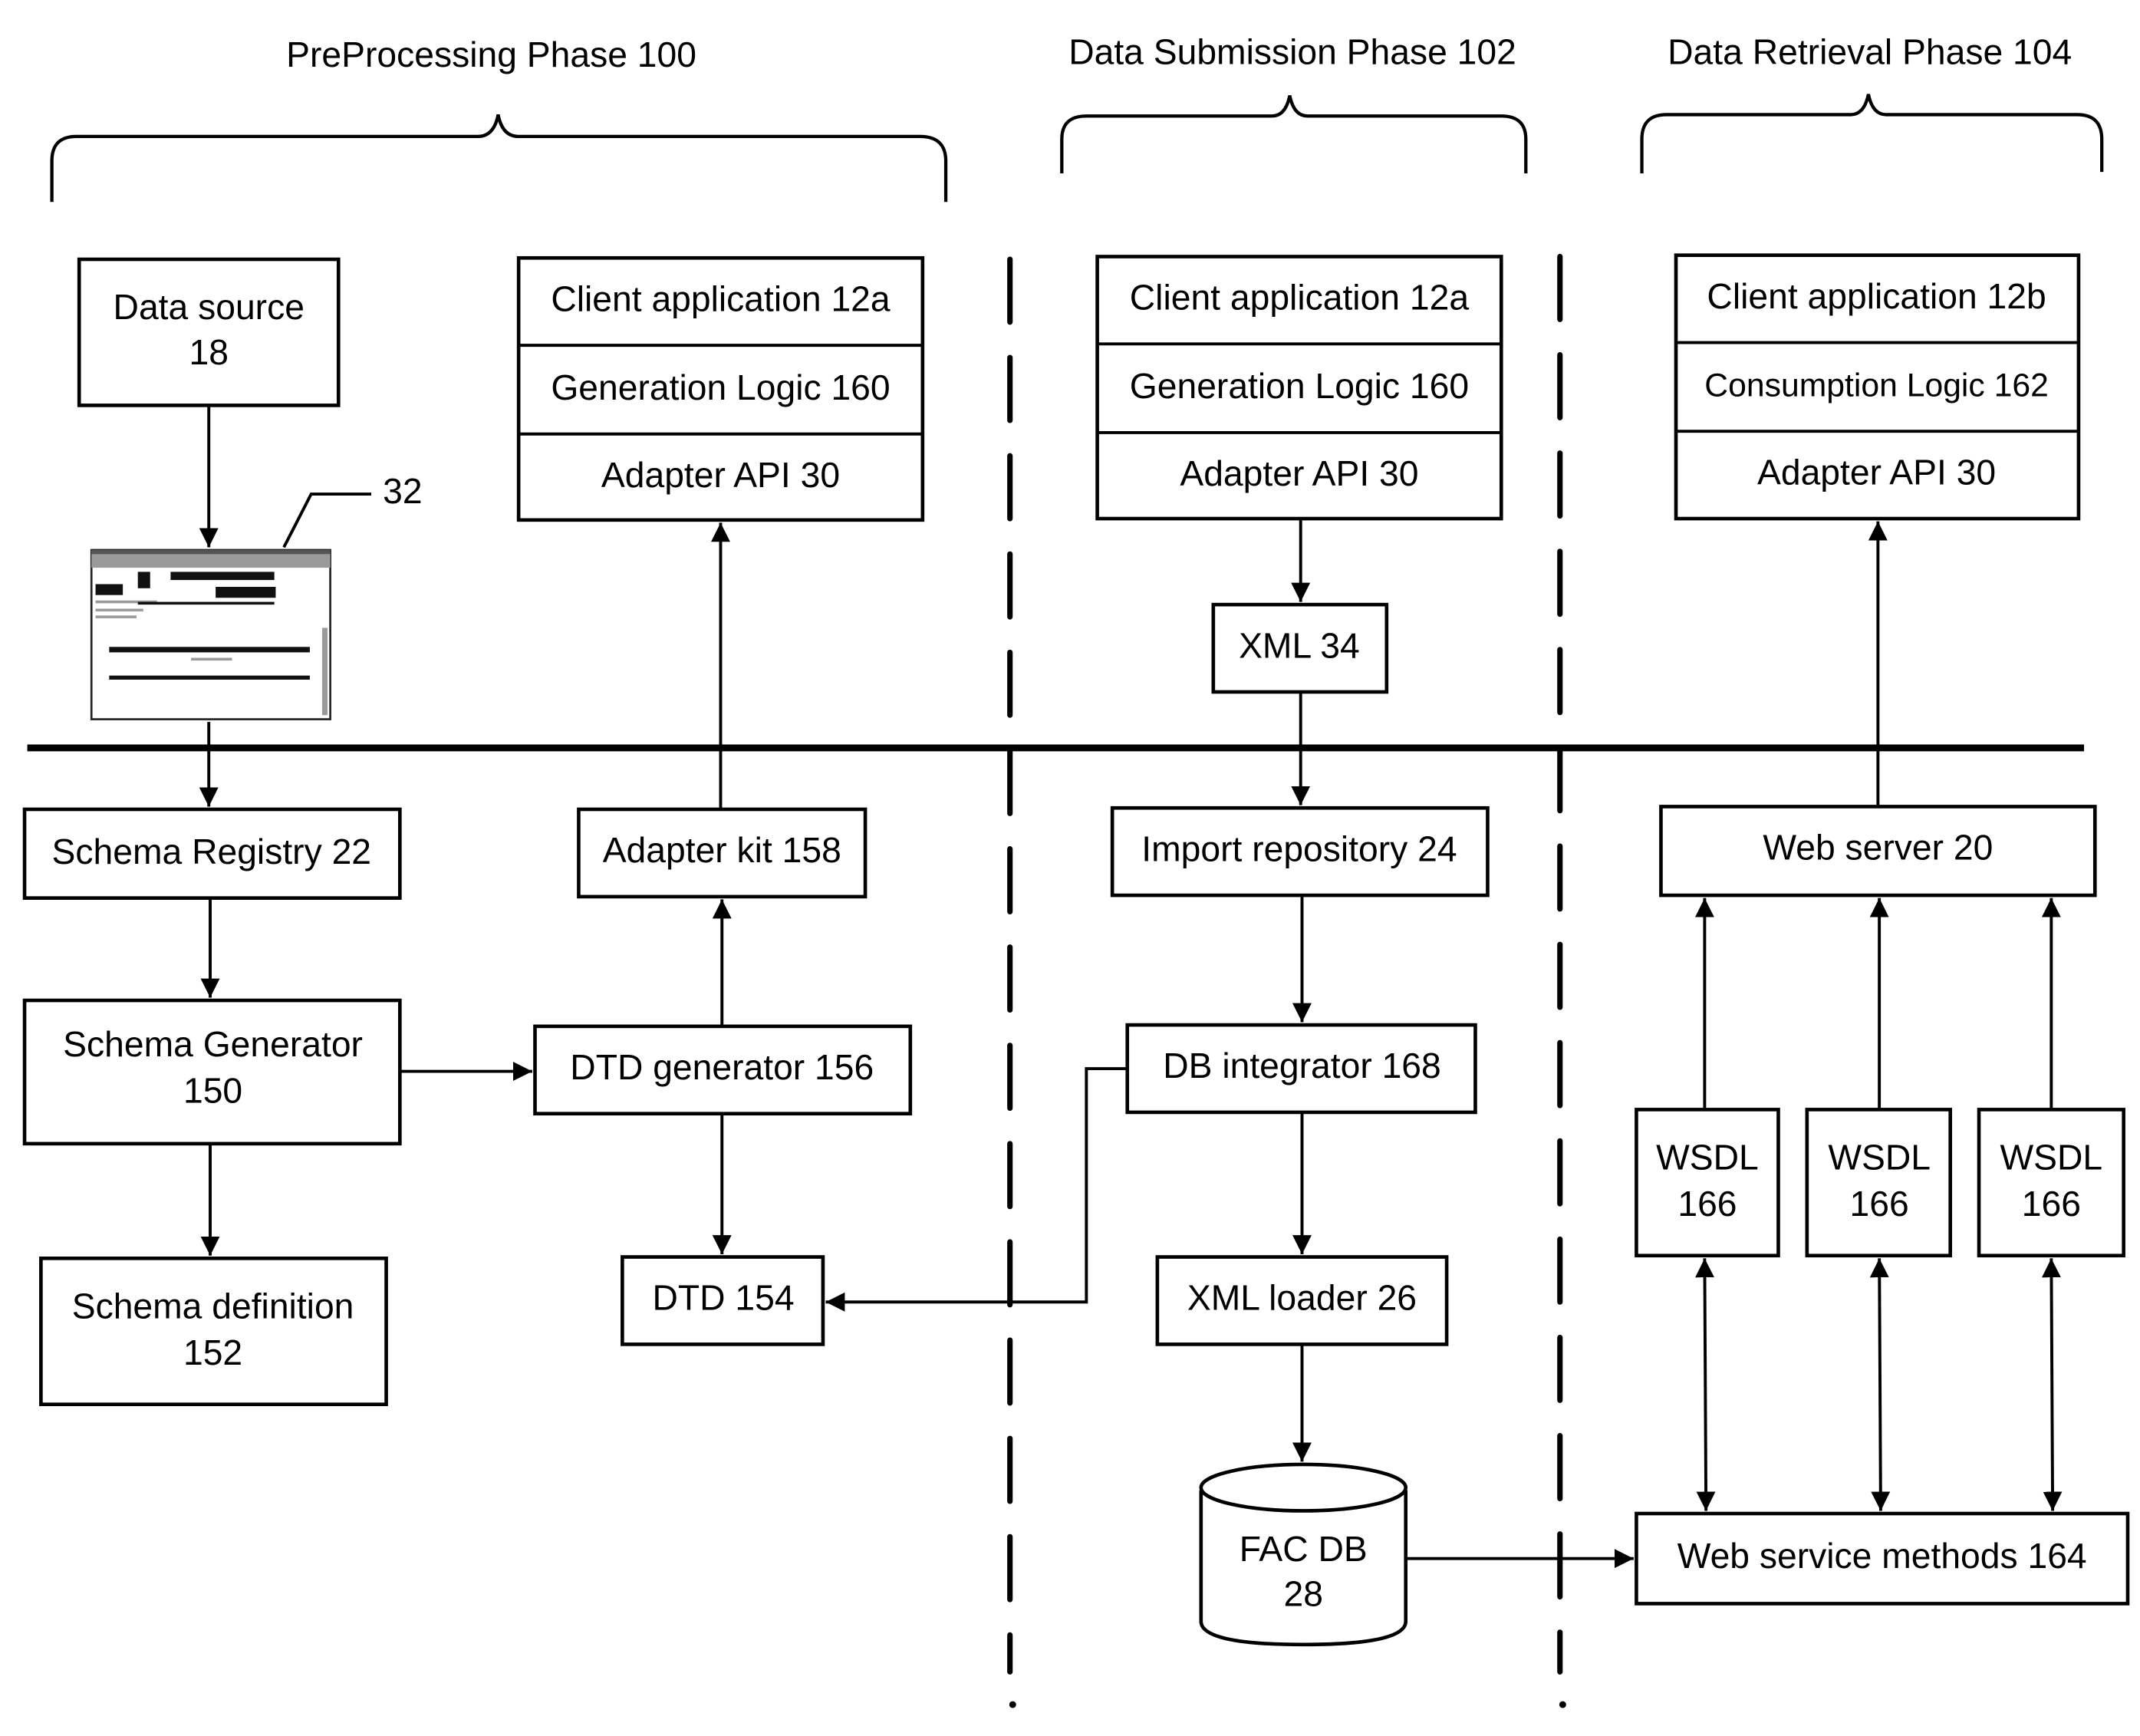 This screenshot has height=1736, width=2140. I want to click on dtd-box: DTD 154, so click(723, 1300).